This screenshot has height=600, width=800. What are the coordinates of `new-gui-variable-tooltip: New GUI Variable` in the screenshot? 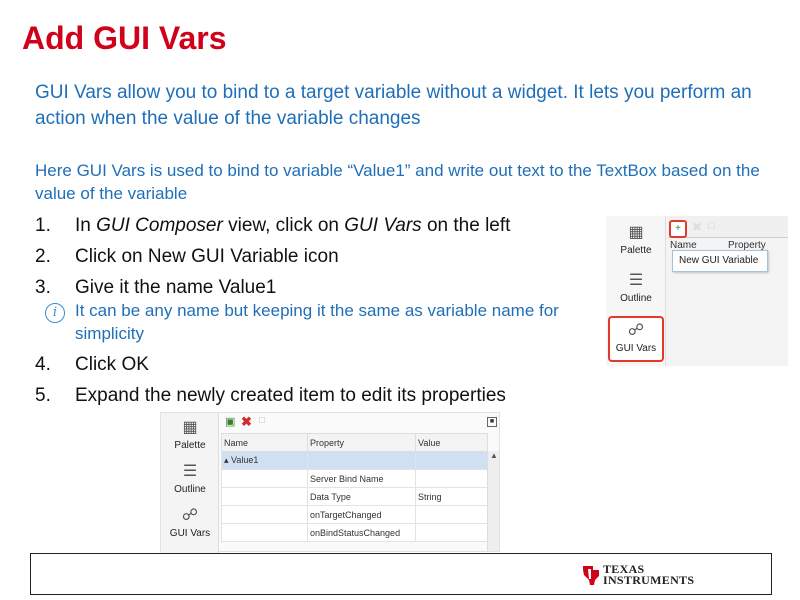 It's located at (720, 261).